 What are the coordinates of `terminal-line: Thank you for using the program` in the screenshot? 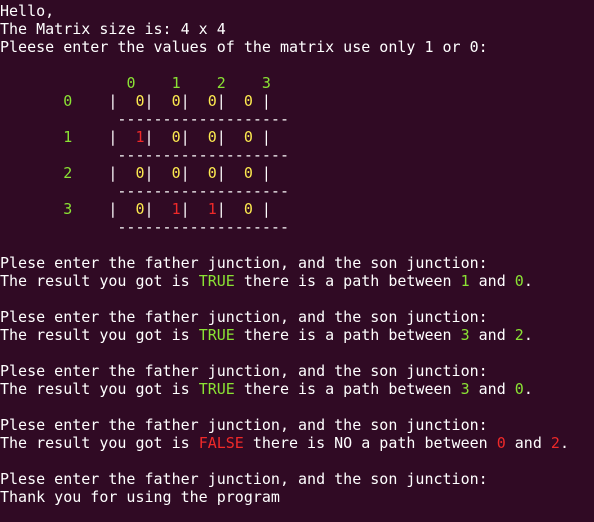 It's located at (140, 497).